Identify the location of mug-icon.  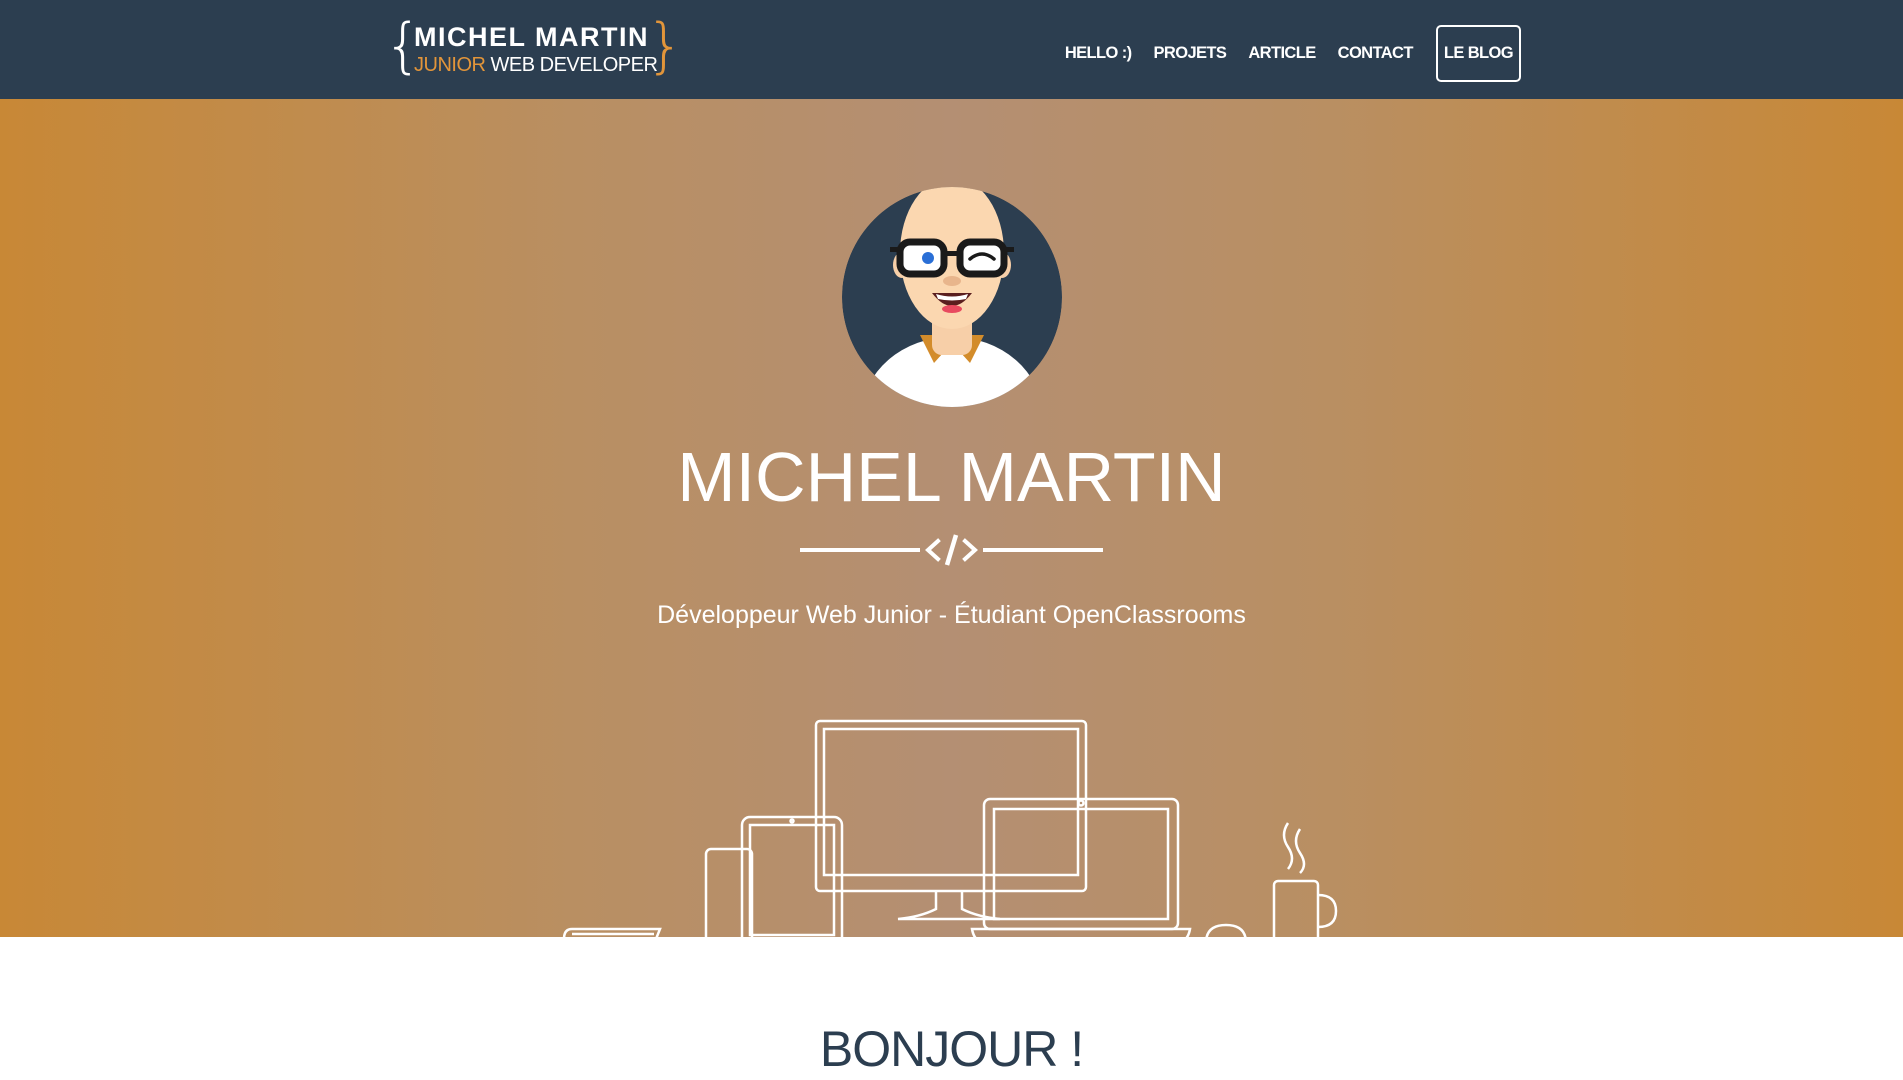
(1305, 879).